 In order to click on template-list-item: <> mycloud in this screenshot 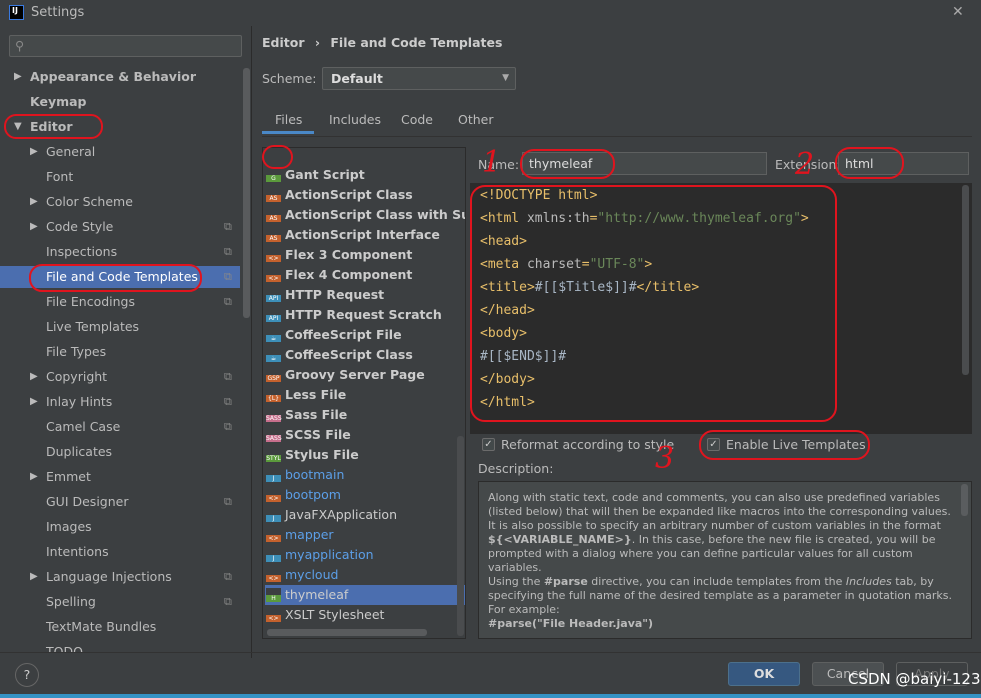, I will do `click(365, 575)`.